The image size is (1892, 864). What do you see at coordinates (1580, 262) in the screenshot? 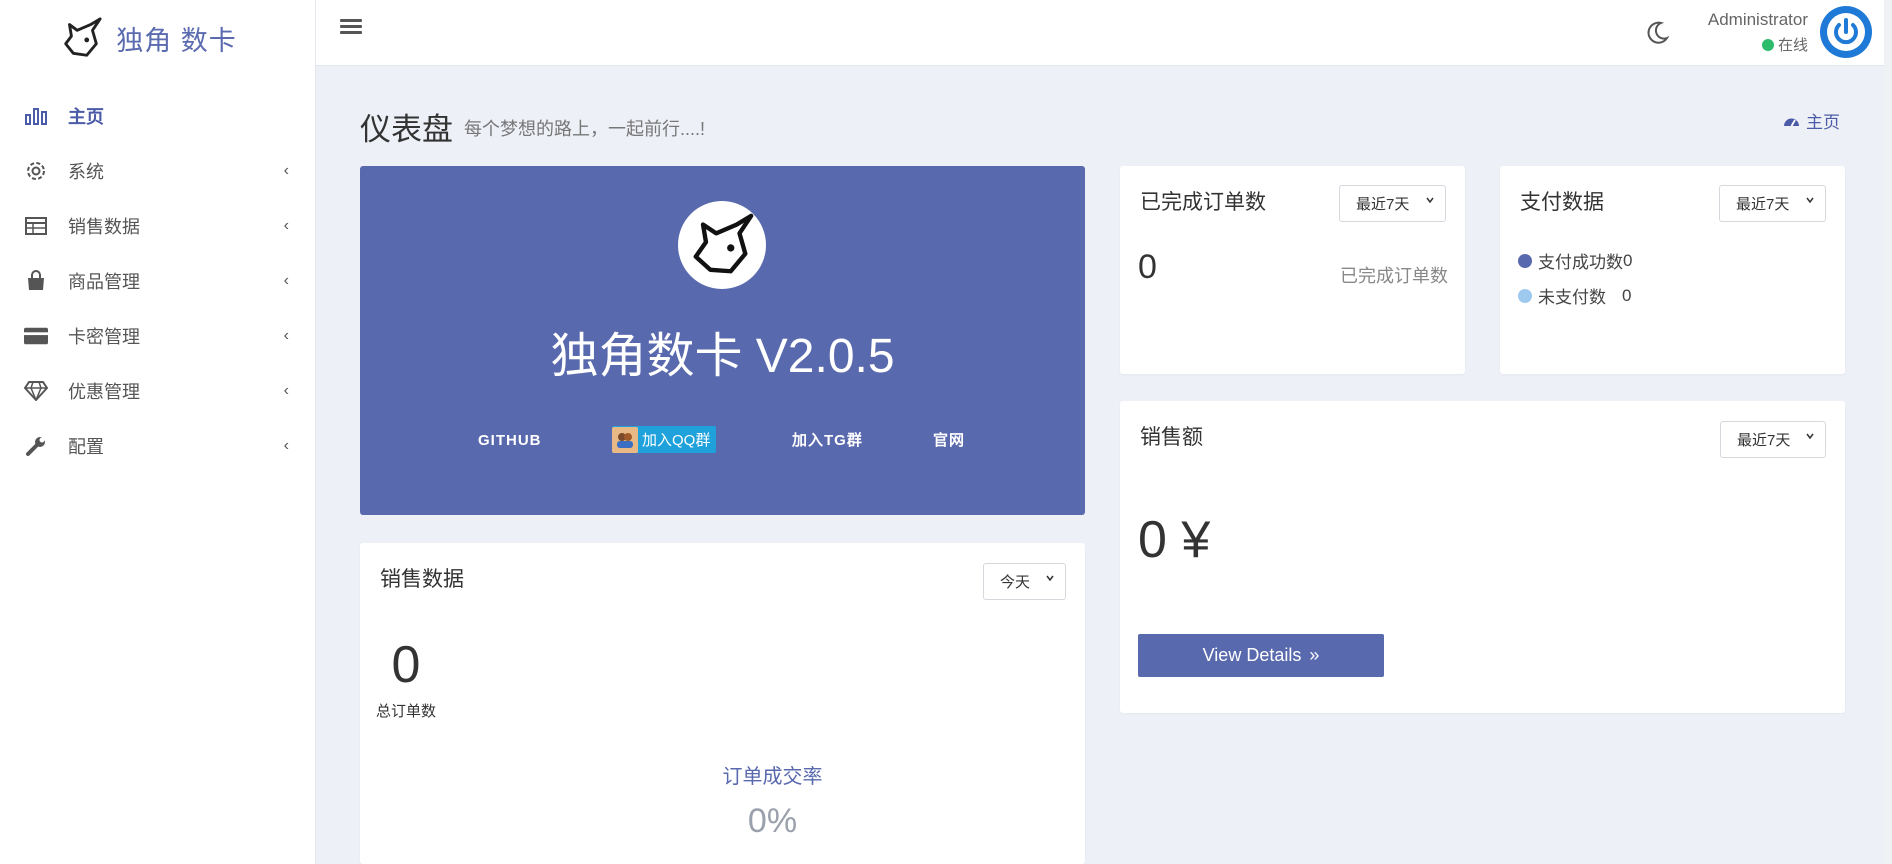
I see `payment-success-label: 支付成功数` at bounding box center [1580, 262].